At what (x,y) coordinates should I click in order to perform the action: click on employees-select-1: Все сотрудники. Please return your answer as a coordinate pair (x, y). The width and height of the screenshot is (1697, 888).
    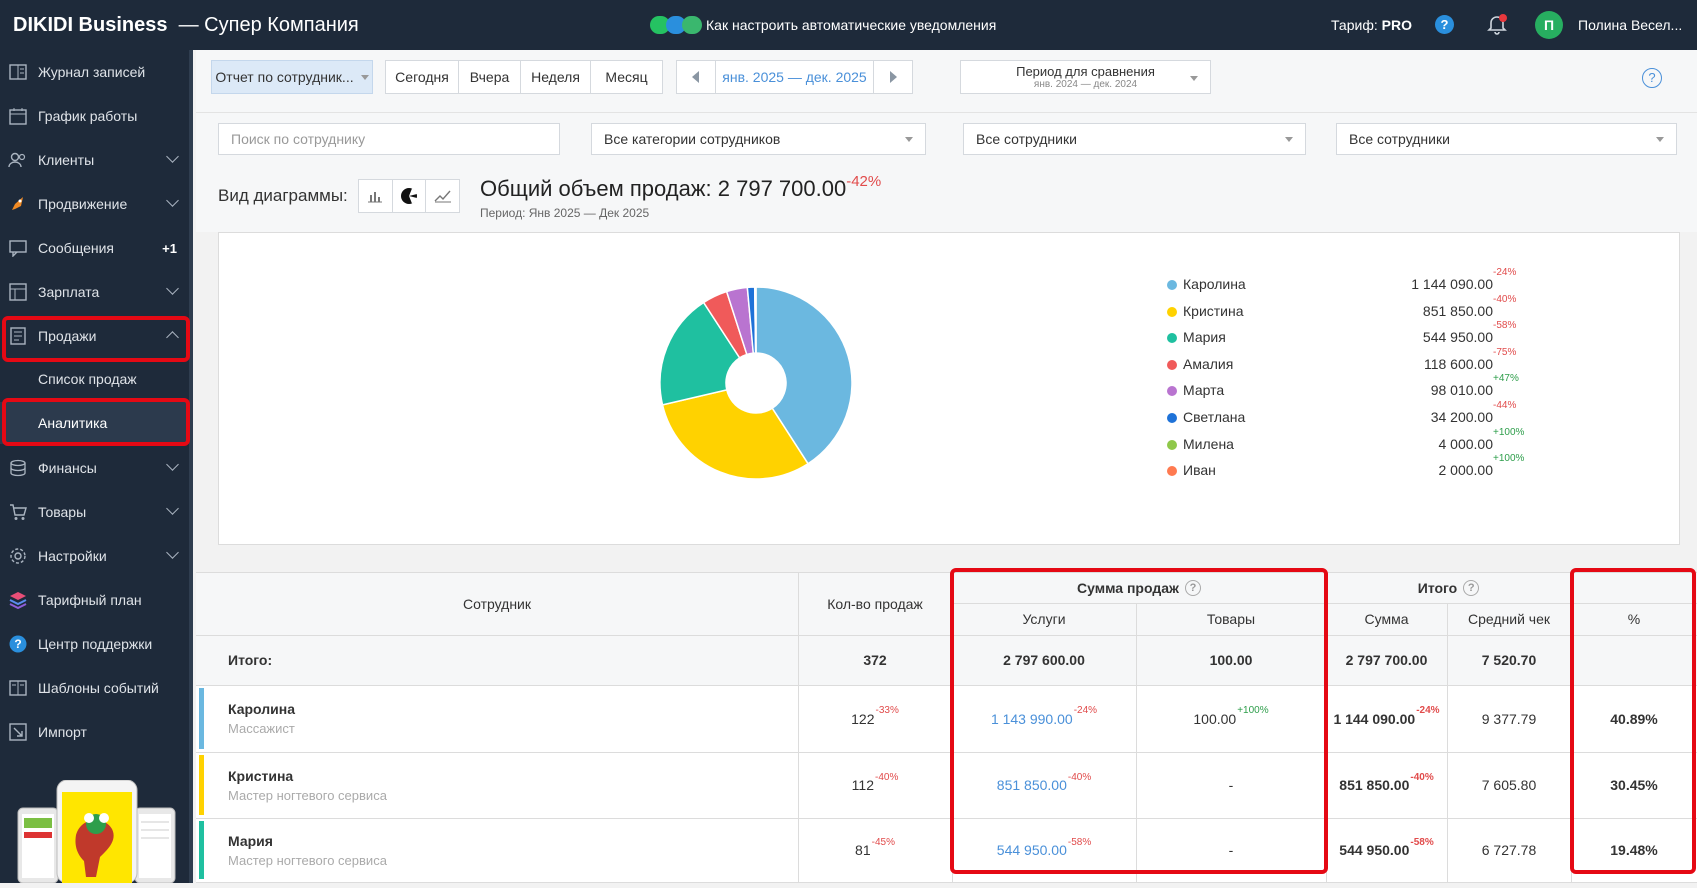
    Looking at the image, I should click on (1134, 139).